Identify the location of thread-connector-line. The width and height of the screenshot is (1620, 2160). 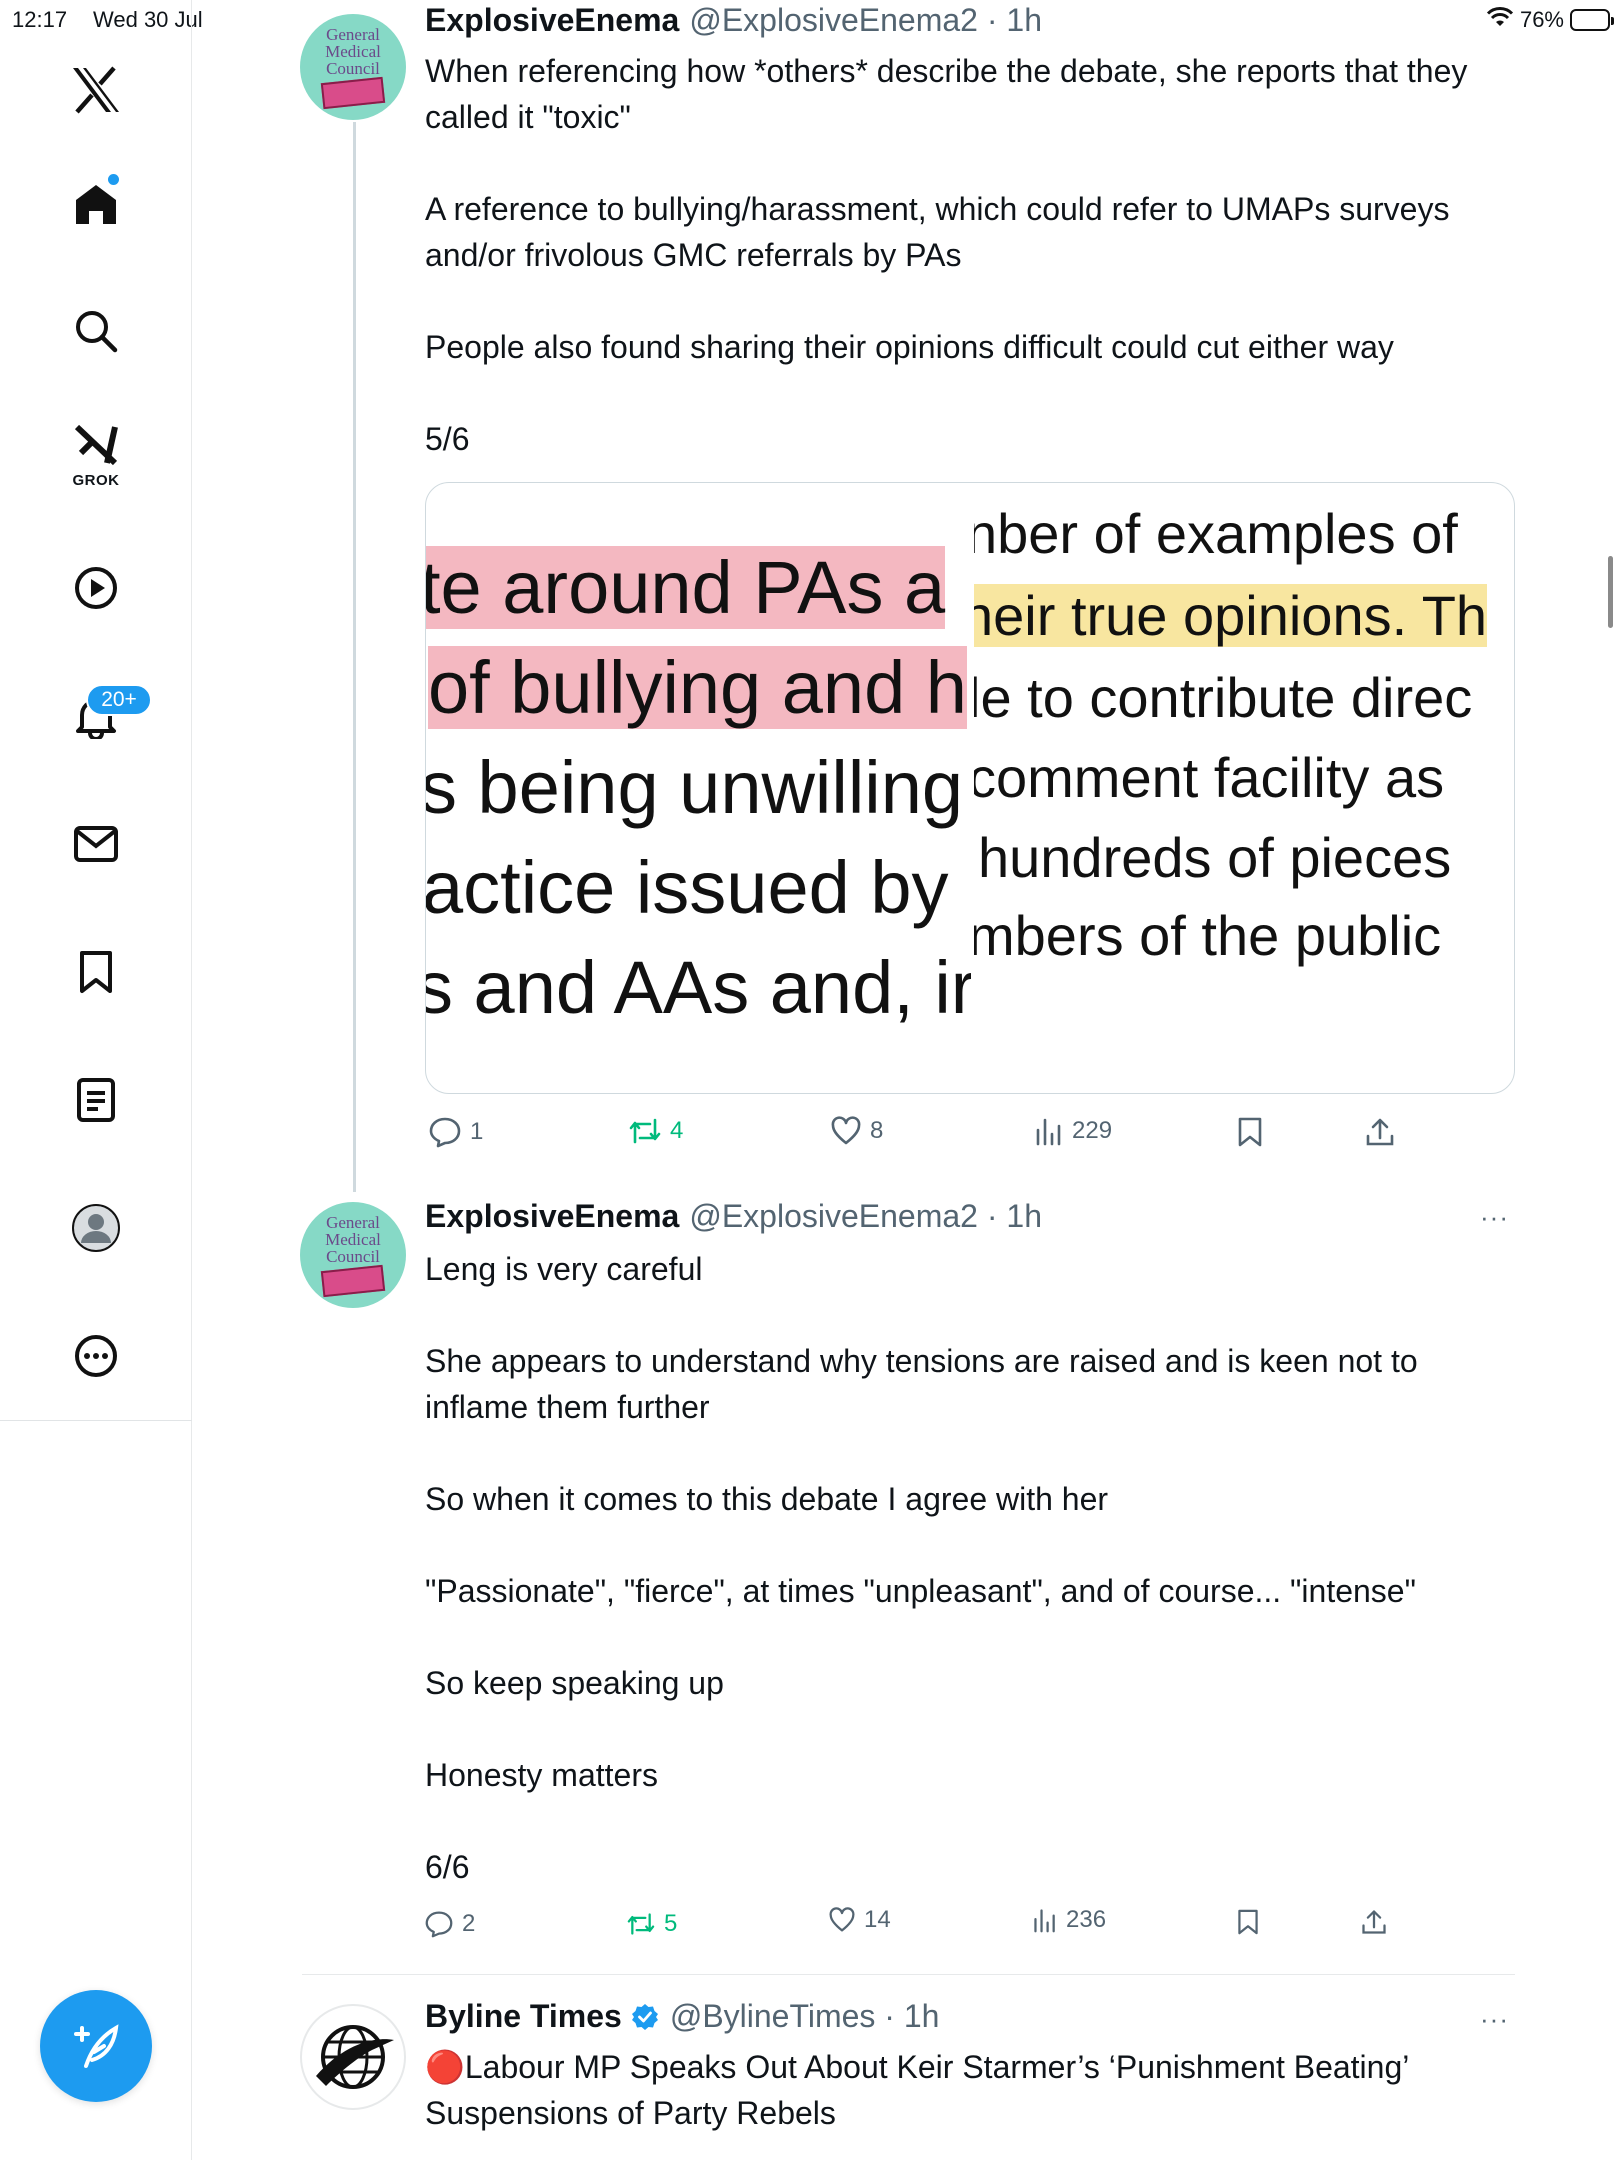
(354, 657).